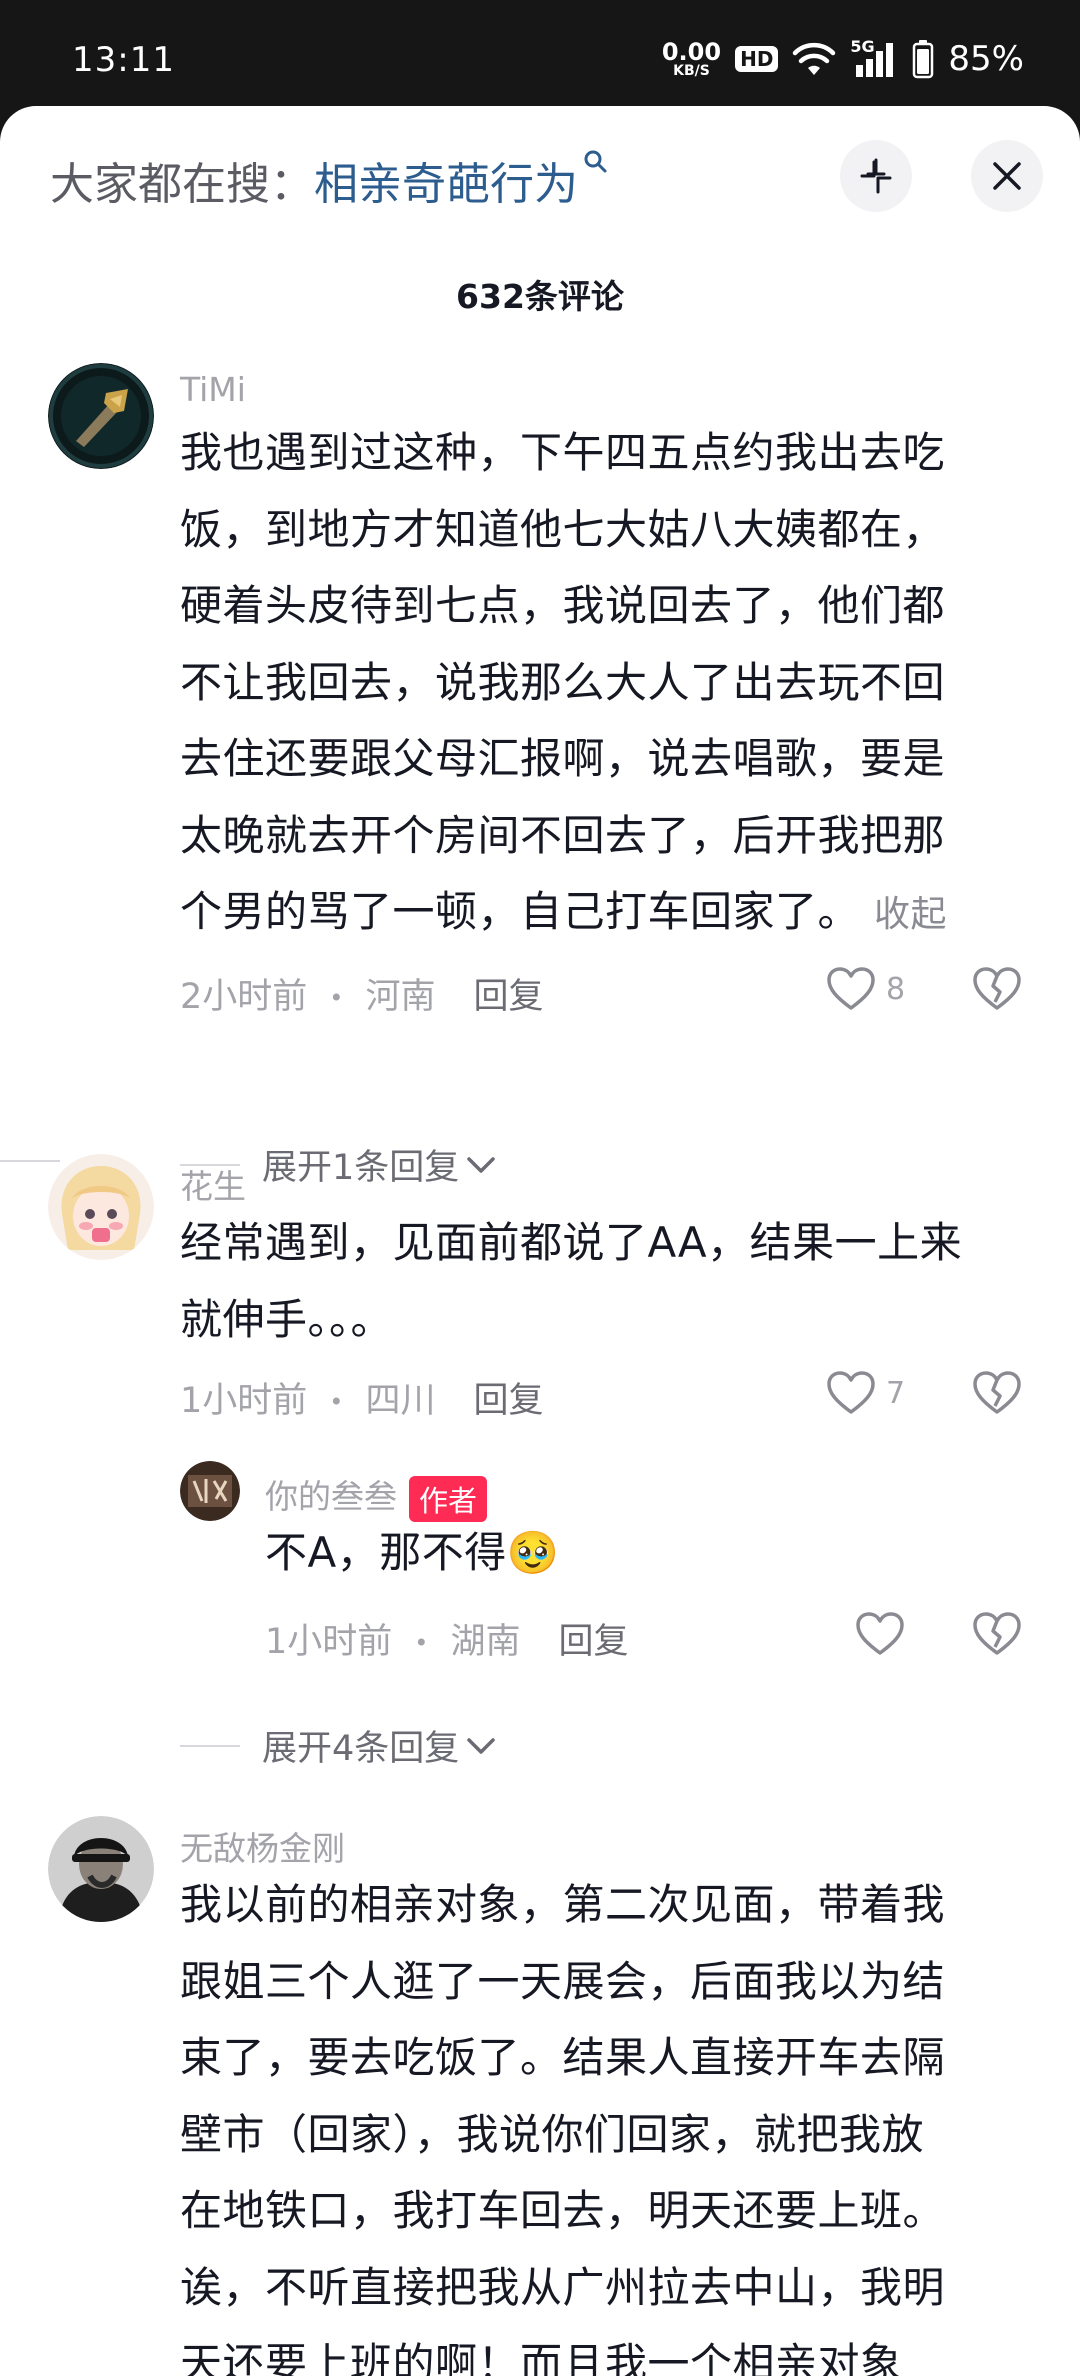 Image resolution: width=1080 pixels, height=2376 pixels. I want to click on like-button, so click(880, 1634).